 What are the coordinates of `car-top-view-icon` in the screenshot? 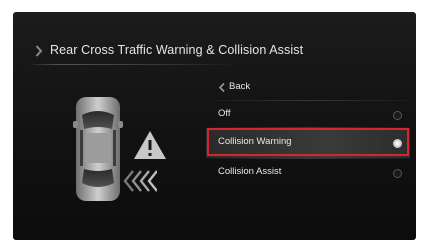 It's located at (98, 149).